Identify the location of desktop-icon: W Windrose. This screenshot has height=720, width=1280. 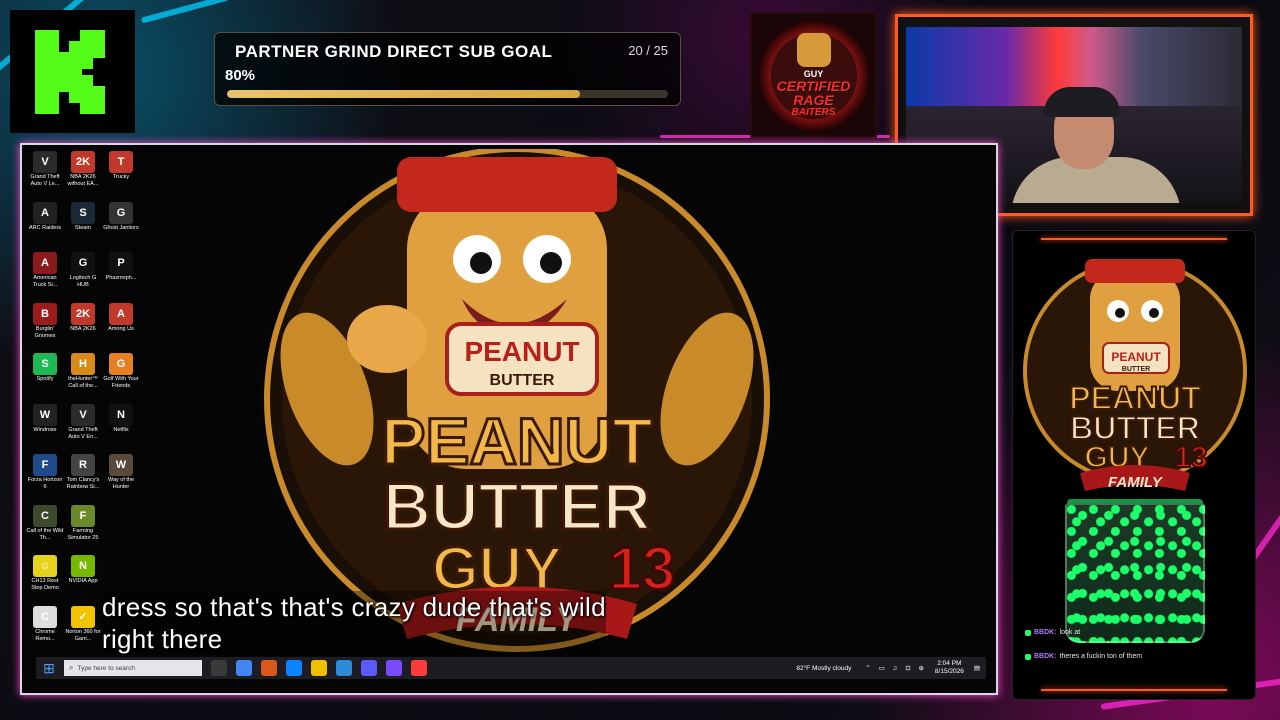
(45, 429).